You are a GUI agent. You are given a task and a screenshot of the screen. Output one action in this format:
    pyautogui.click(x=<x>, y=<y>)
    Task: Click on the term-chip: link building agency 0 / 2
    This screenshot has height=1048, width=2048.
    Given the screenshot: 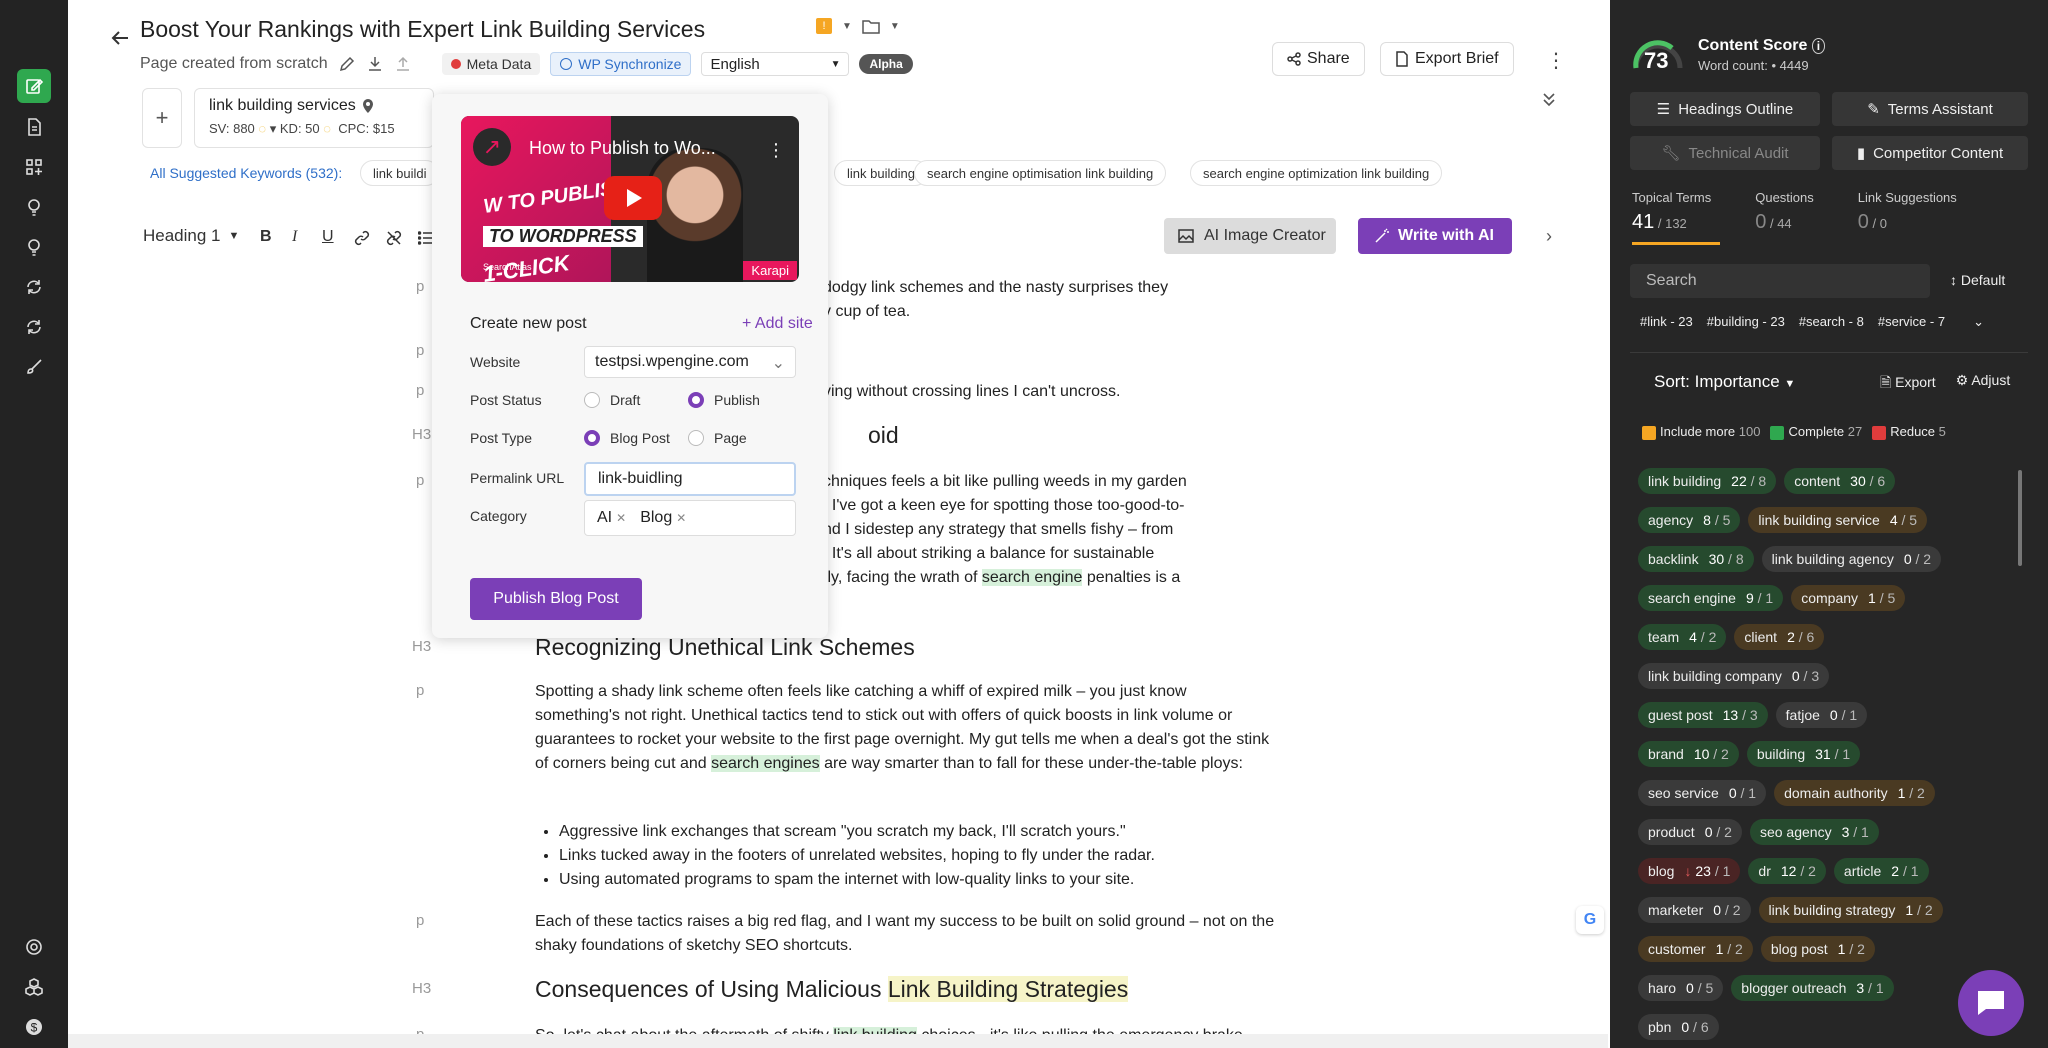 What is the action you would take?
    pyautogui.click(x=1851, y=559)
    